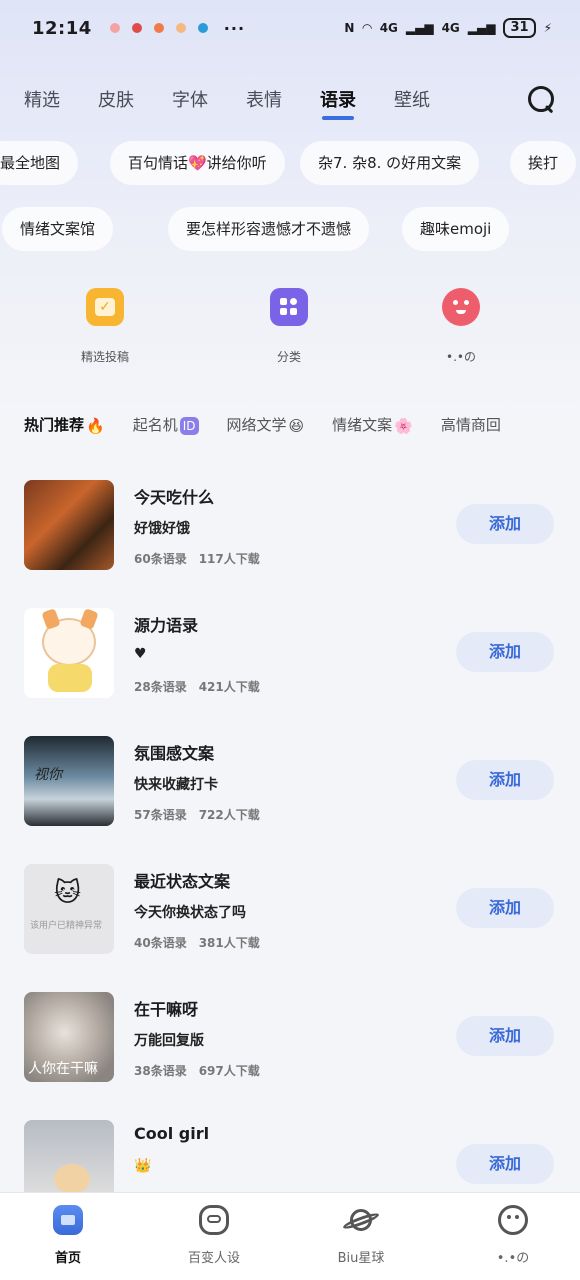 This screenshot has height=1280, width=580. I want to click on chip-row1-item: 最全地图, so click(39, 163).